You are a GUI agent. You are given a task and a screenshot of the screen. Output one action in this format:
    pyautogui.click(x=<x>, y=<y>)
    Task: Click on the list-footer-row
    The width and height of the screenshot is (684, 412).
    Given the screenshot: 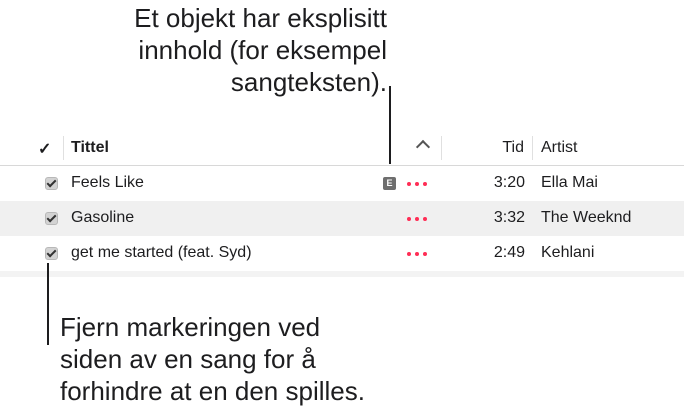 What is the action you would take?
    pyautogui.click(x=342, y=274)
    